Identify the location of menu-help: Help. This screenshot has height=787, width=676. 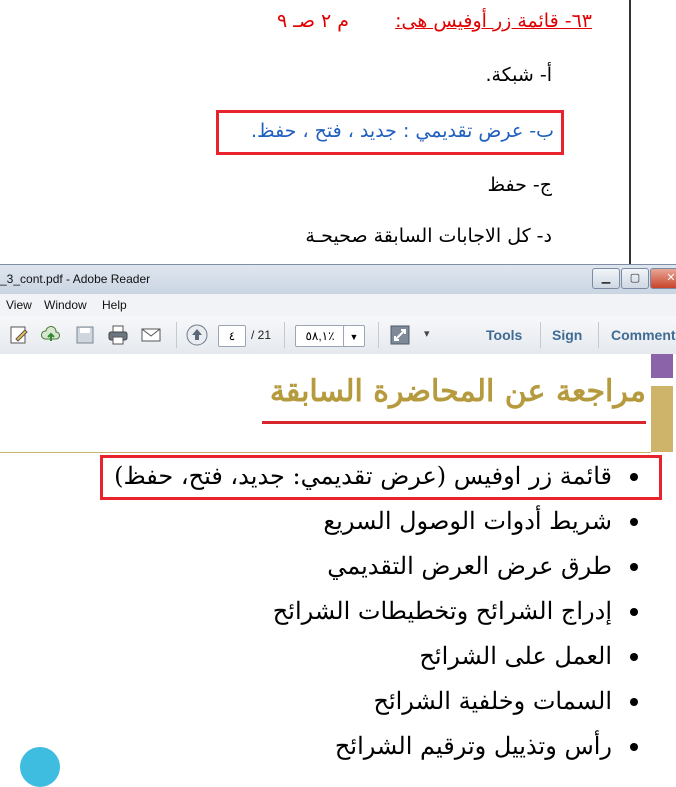
(114, 305).